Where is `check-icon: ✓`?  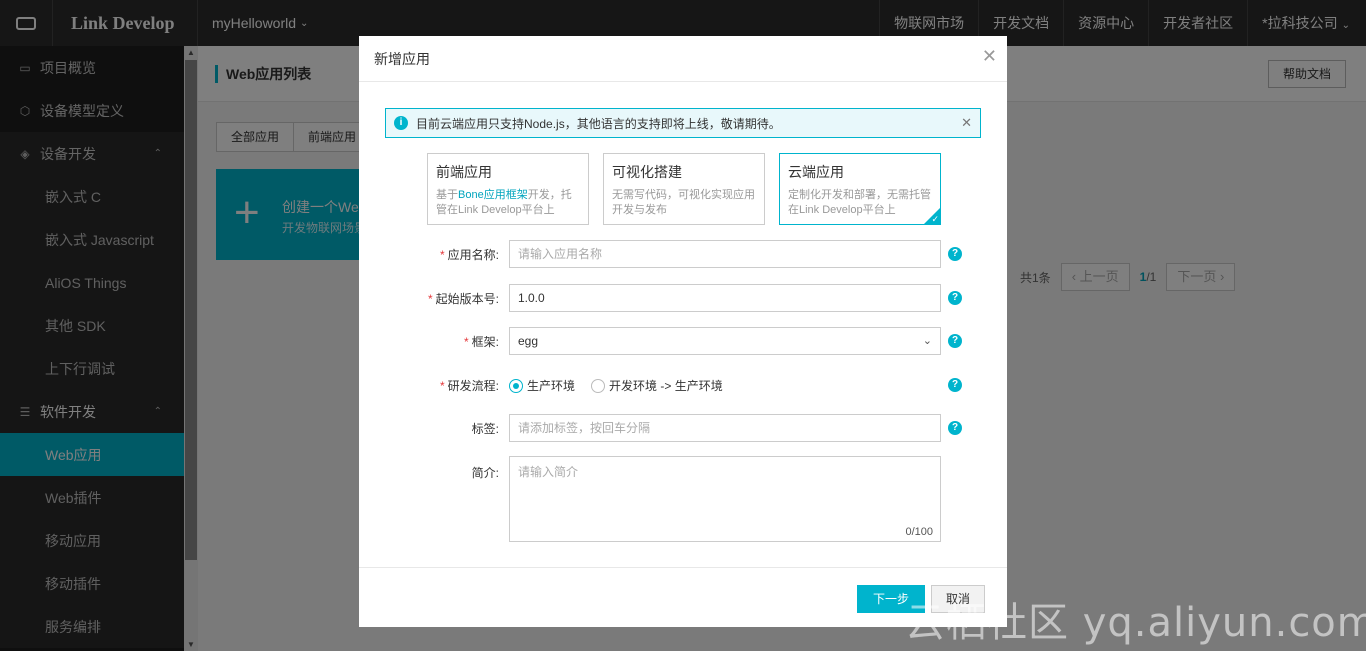 check-icon: ✓ is located at coordinates (935, 219).